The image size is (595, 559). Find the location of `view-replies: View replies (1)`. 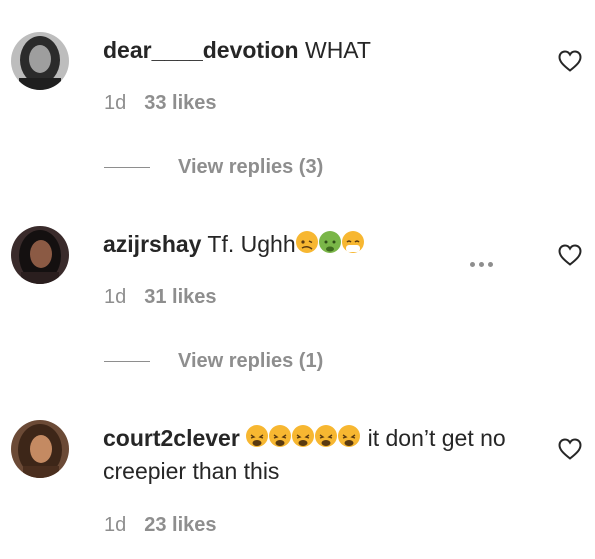

view-replies: View replies (1) is located at coordinates (213, 361).